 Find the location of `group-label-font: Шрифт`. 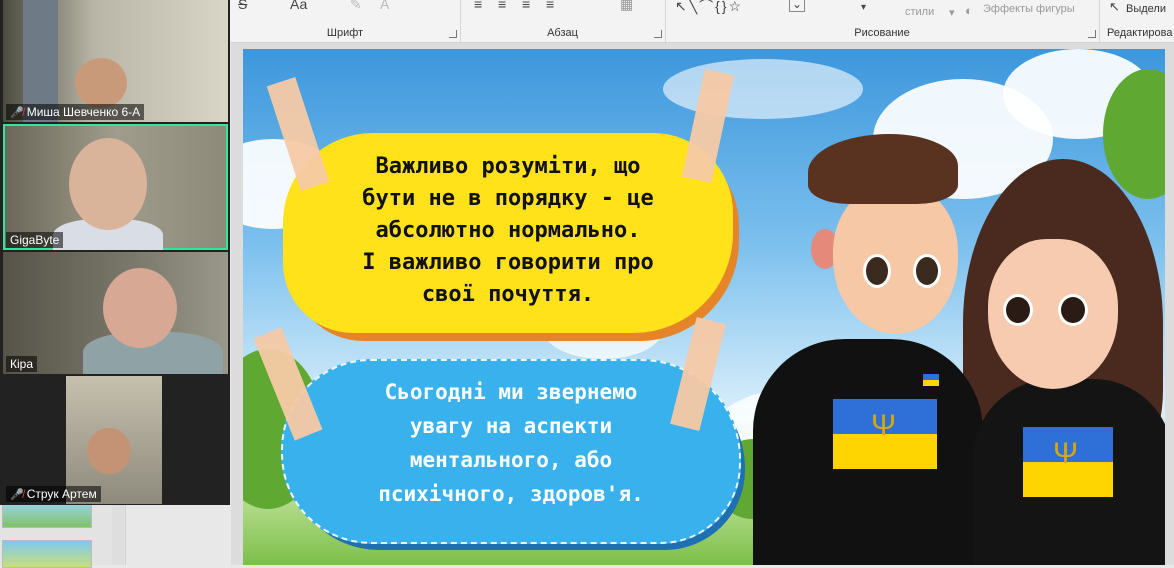

group-label-font: Шрифт is located at coordinates (345, 33).